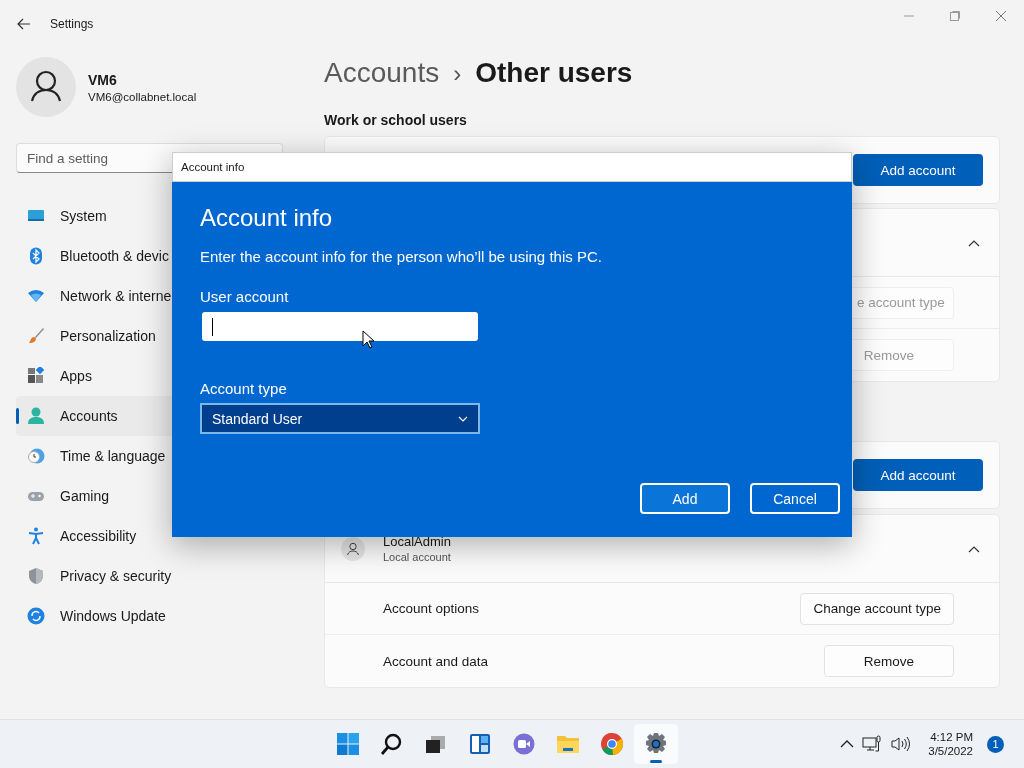  I want to click on apps-icon, so click(36, 376).